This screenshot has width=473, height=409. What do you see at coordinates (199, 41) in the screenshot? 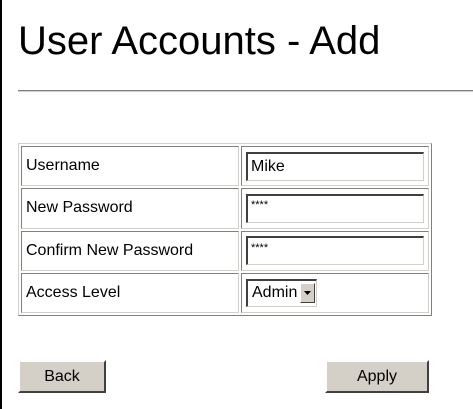
I see `page-title: User Accounts - Add` at bounding box center [199, 41].